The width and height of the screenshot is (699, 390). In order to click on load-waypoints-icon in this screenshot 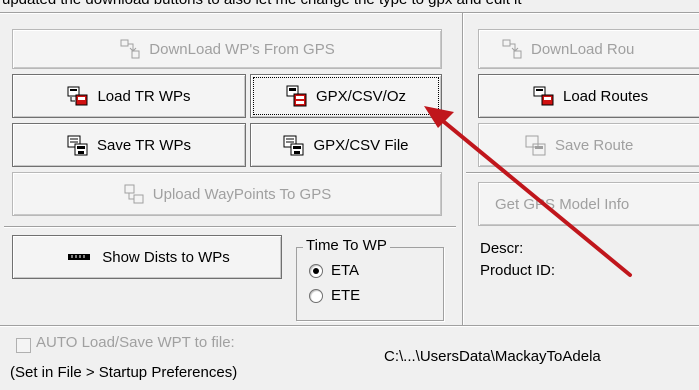, I will do `click(77, 96)`.